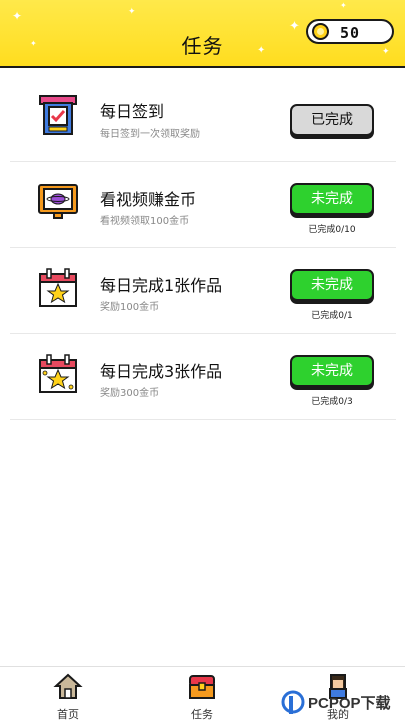 This screenshot has width=405, height=720. I want to click on task-description: 奖励100金币, so click(130, 307).